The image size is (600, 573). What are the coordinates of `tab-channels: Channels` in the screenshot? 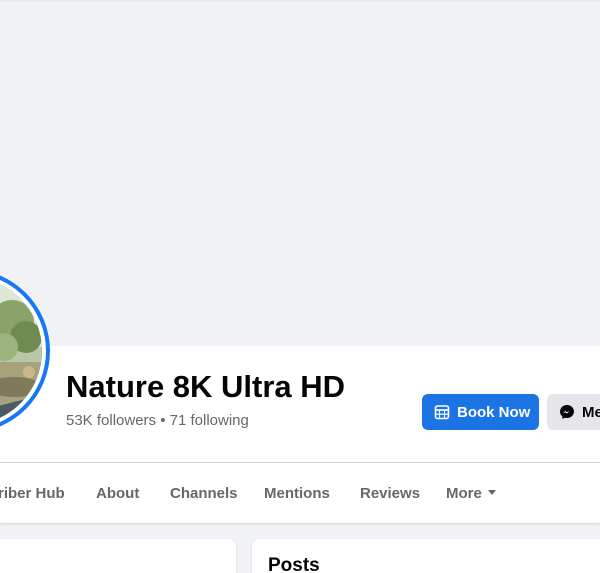 It's located at (204, 494).